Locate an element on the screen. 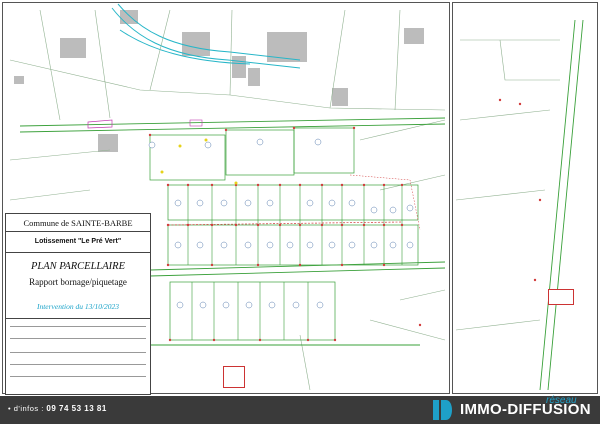 The height and width of the screenshot is (424, 600). plan-subtitle: Rapport bornage/piquetage is located at coordinates (78, 282).